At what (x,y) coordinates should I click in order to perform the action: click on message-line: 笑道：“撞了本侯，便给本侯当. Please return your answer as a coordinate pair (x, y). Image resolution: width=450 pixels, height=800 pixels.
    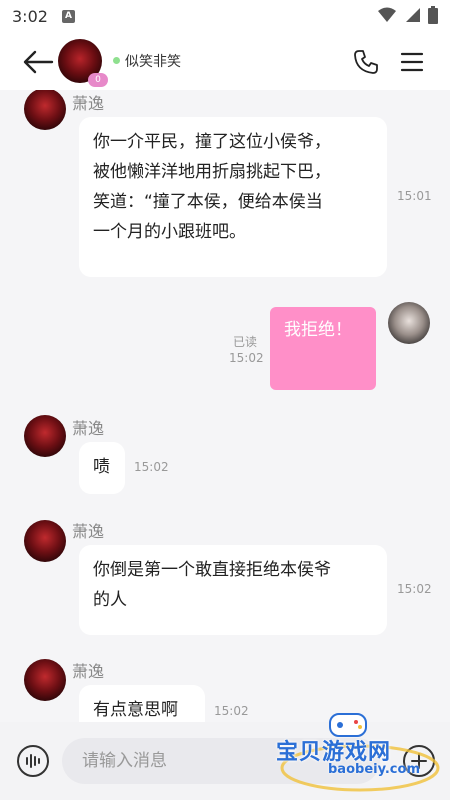
    Looking at the image, I should click on (208, 202).